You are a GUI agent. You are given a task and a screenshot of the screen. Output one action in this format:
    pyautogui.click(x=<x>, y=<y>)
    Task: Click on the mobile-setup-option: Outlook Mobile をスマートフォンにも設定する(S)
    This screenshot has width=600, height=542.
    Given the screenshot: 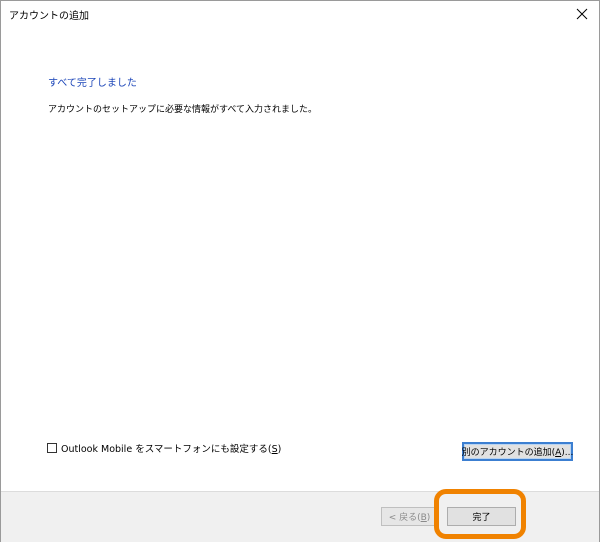 What is the action you would take?
    pyautogui.click(x=164, y=448)
    